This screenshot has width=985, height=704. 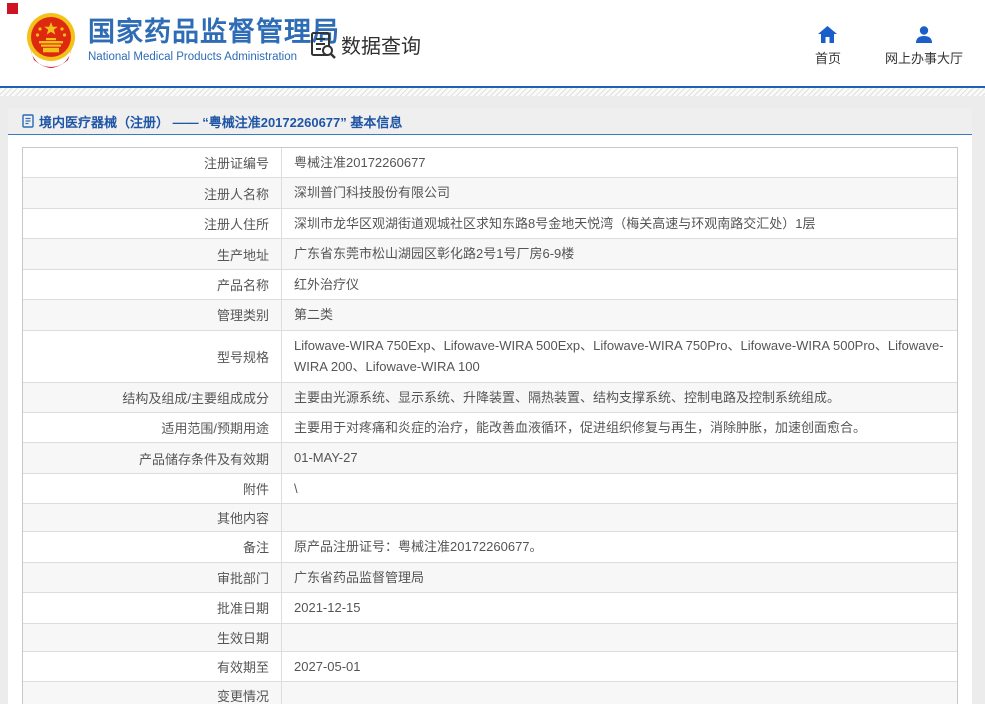 I want to click on national-emblem-icon, so click(x=51, y=40).